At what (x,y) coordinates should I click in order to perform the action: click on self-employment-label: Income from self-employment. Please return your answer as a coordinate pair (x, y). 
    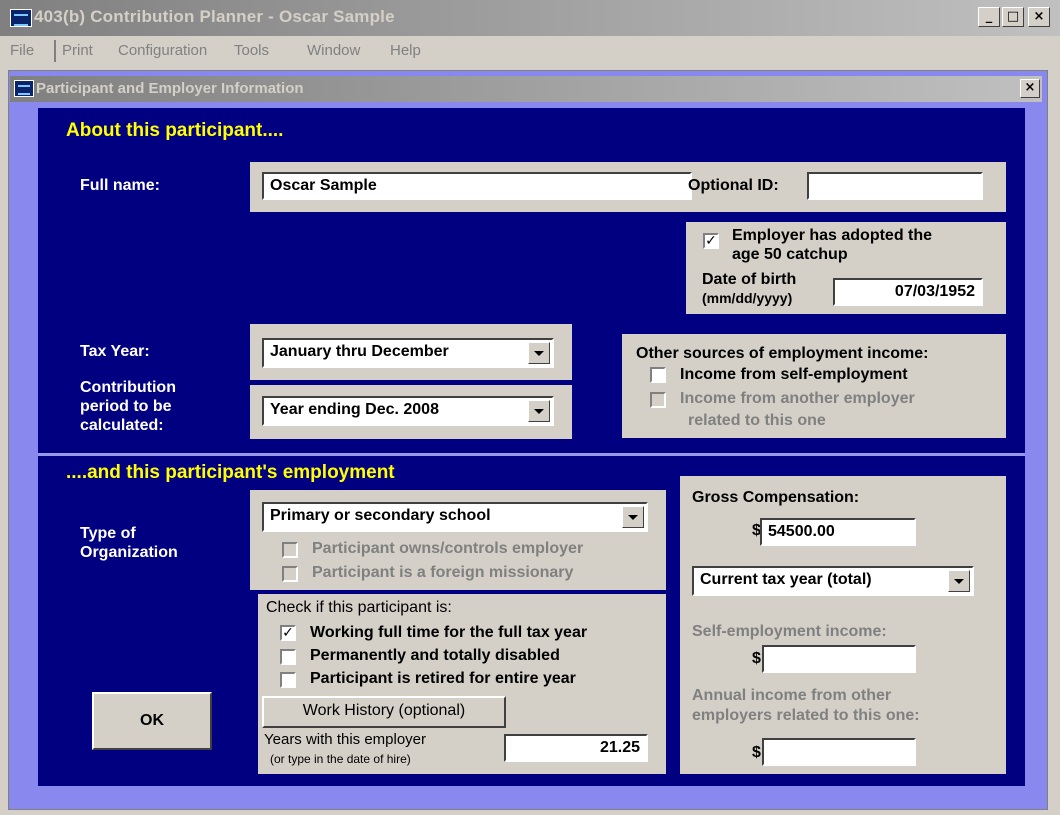
    Looking at the image, I should click on (794, 374).